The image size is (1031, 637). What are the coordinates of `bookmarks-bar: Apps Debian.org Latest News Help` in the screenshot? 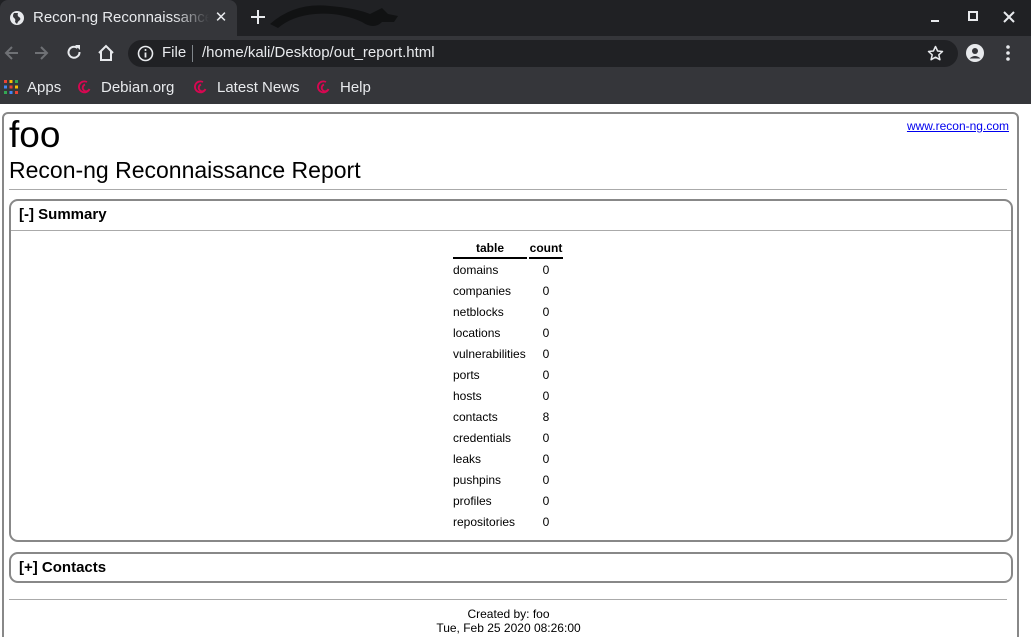 It's located at (515, 87).